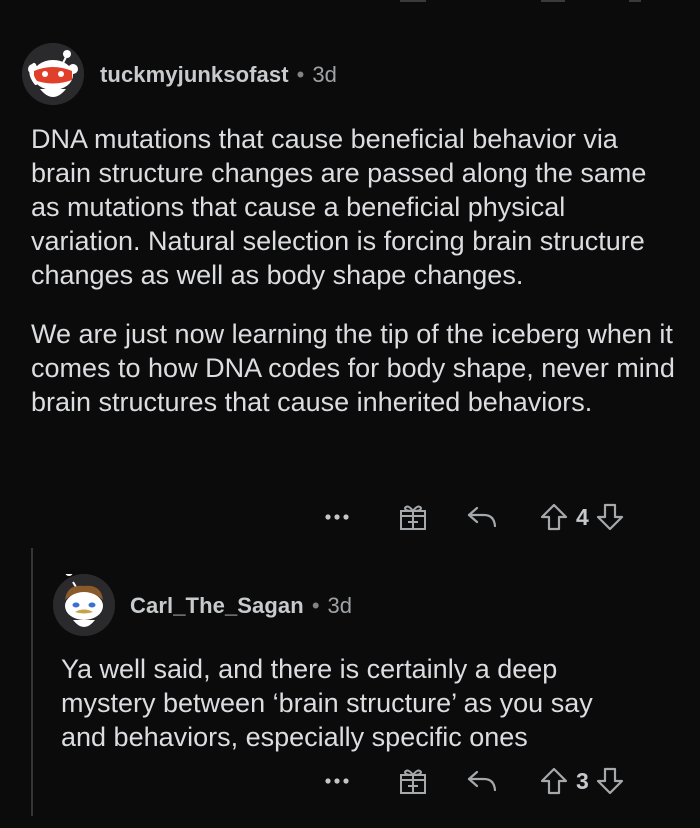 Image resolution: width=700 pixels, height=828 pixels. I want to click on comment-meta: tuckmyjunksofast • 3d, so click(218, 75).